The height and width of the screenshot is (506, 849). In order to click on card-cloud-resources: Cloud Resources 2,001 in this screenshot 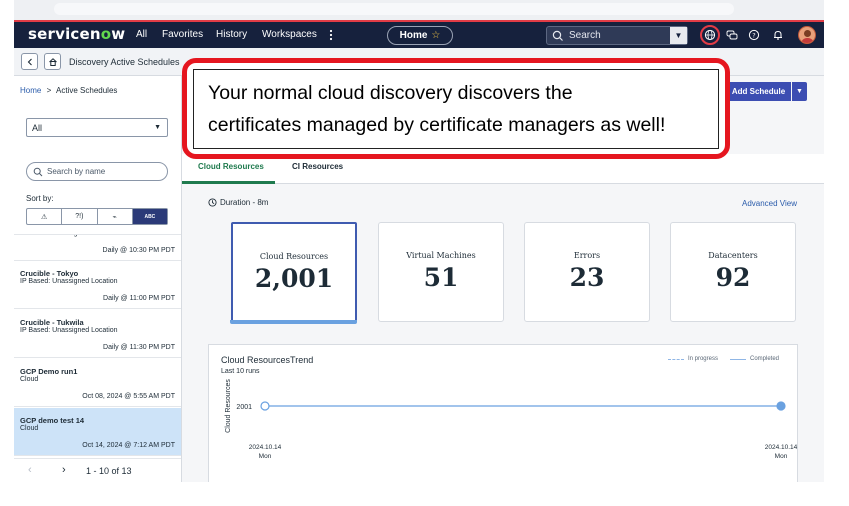, I will do `click(294, 272)`.